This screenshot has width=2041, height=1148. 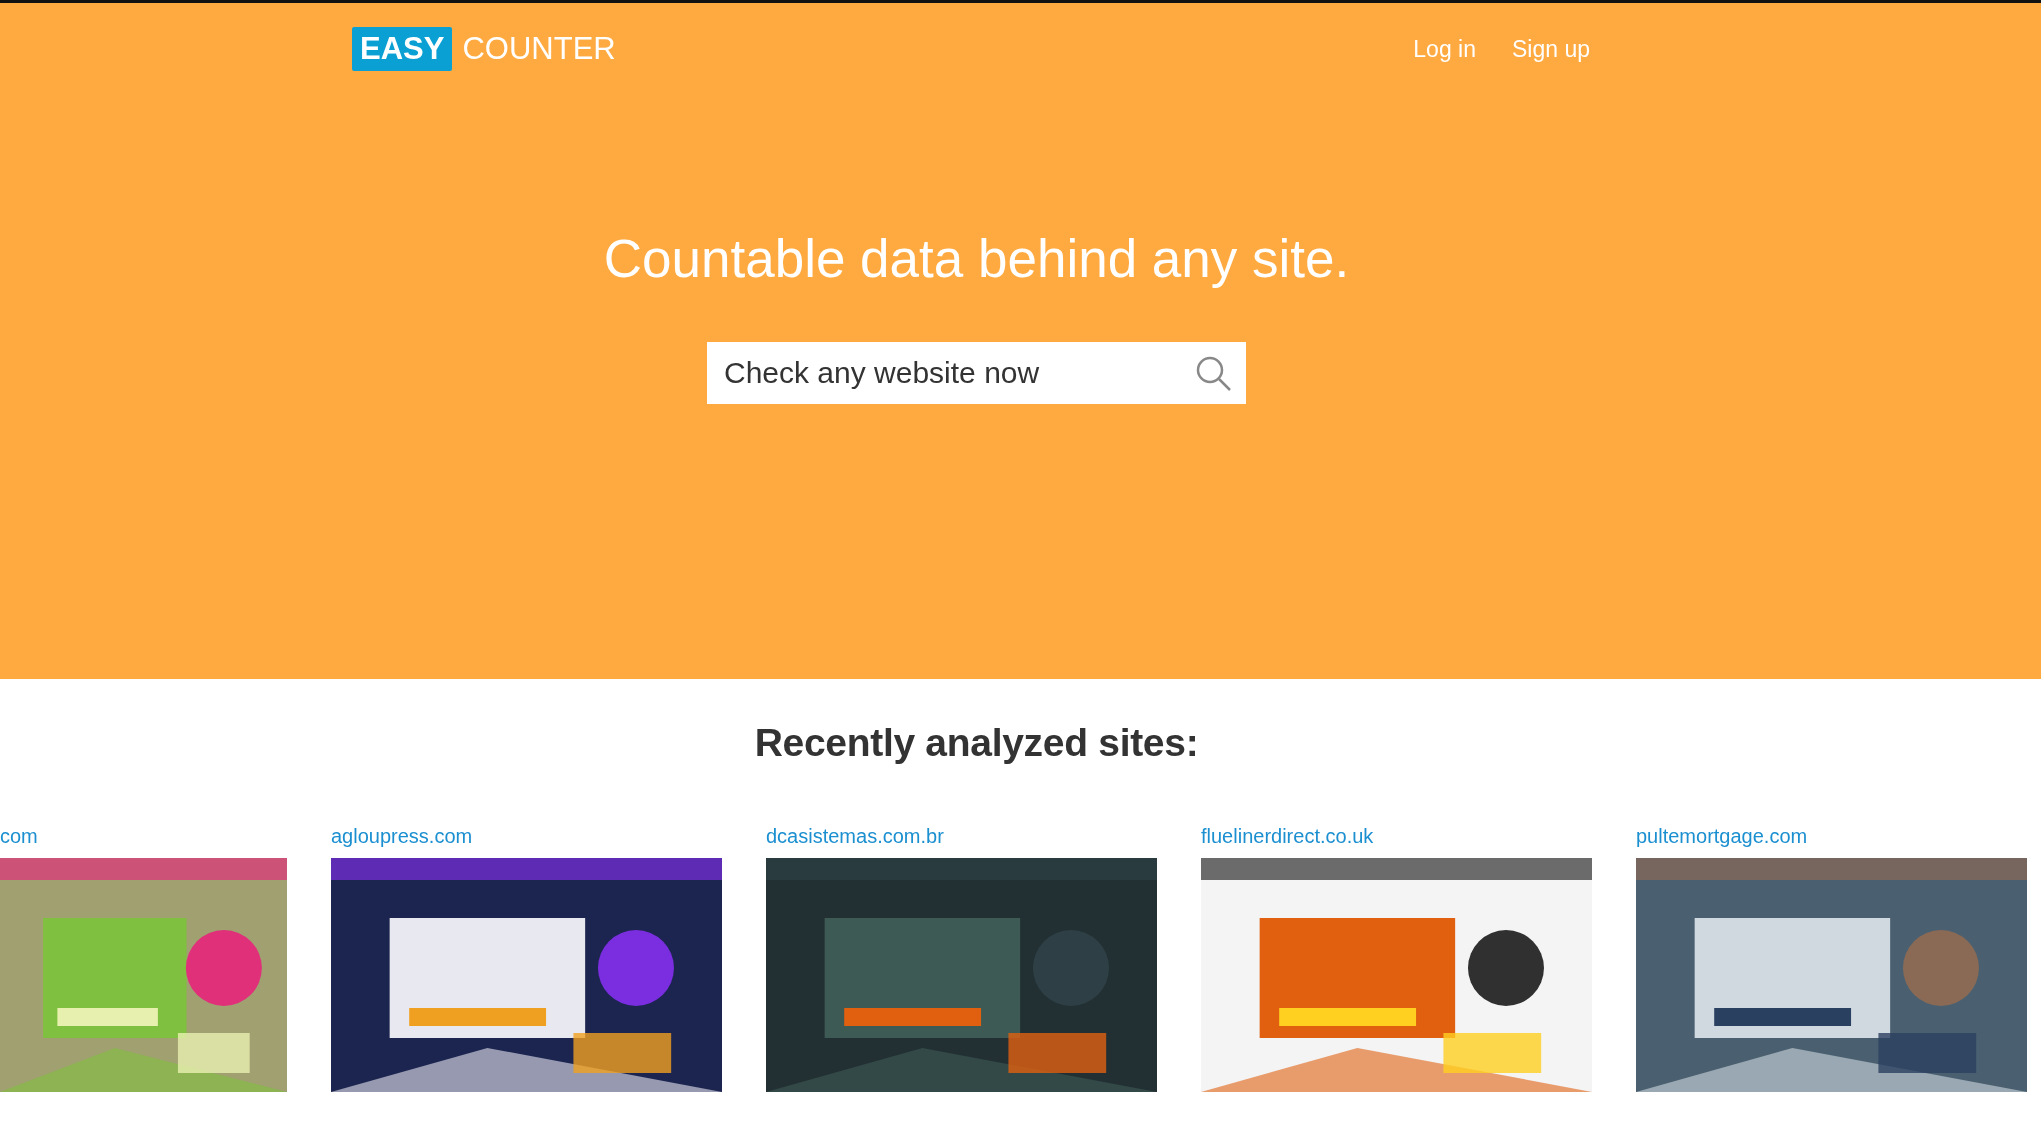 What do you see at coordinates (961, 836) in the screenshot?
I see `site-link: dcasistemas.com.br` at bounding box center [961, 836].